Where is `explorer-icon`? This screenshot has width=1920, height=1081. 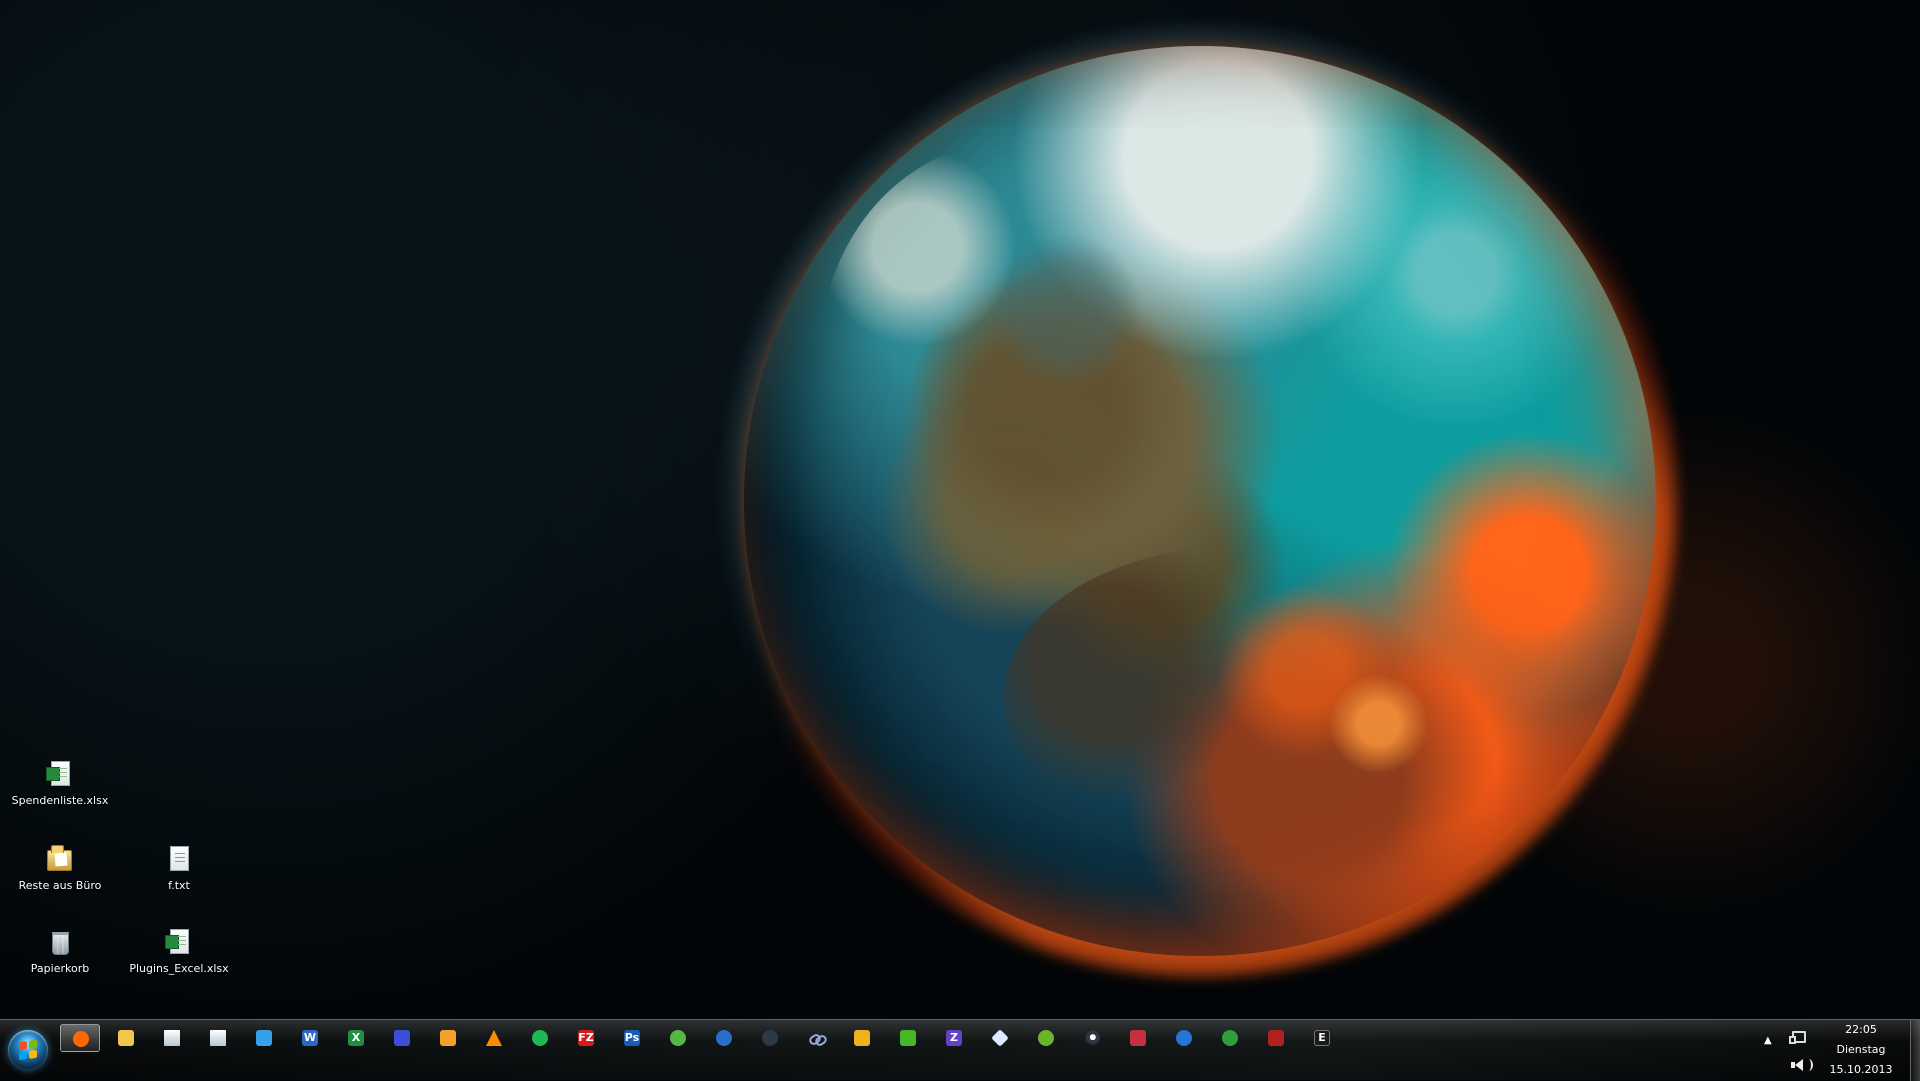 explorer-icon is located at coordinates (126, 1038).